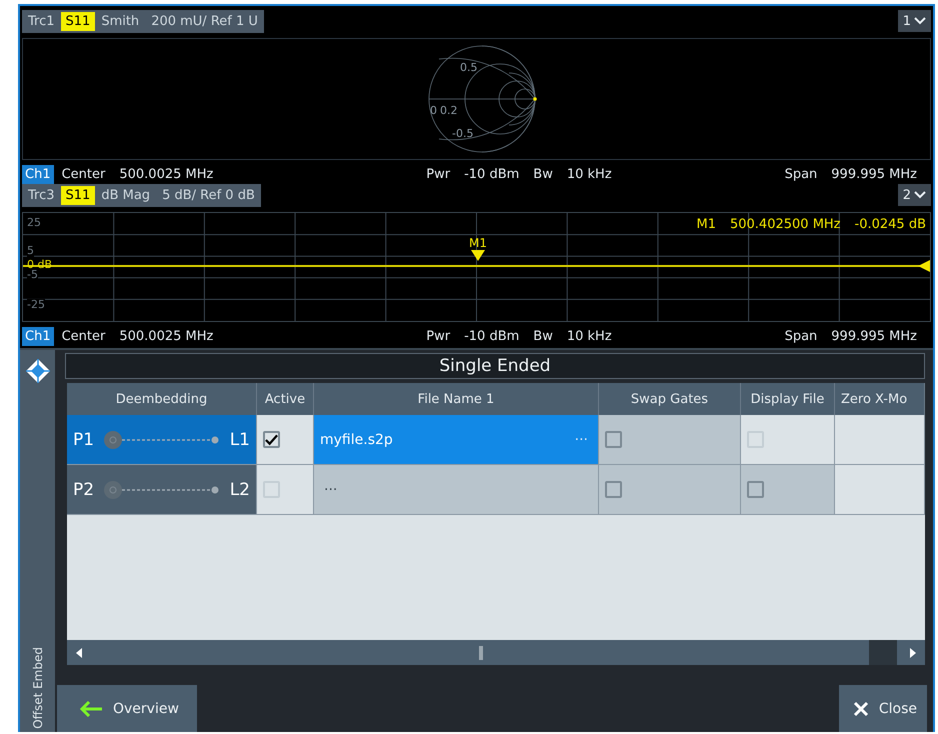  What do you see at coordinates (36, 305) in the screenshot?
I see `axis-label: -25` at bounding box center [36, 305].